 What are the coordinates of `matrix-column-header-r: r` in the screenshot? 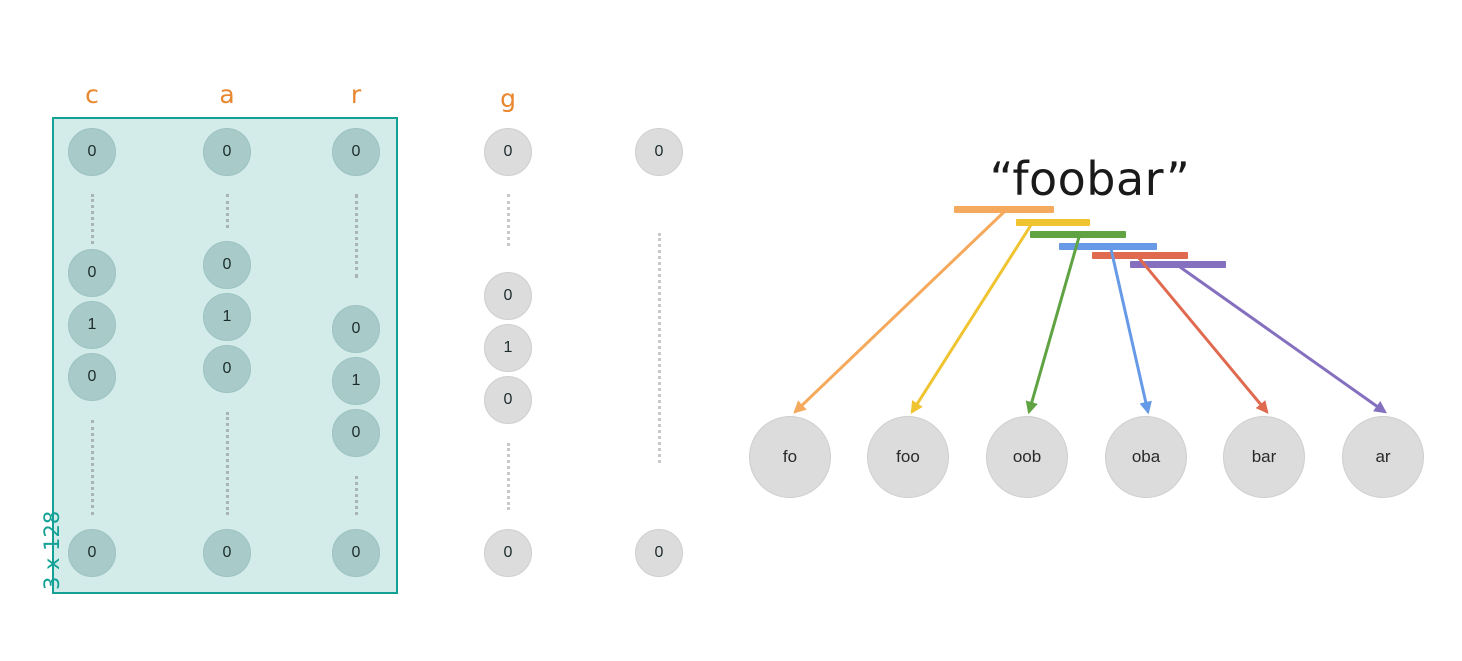 It's located at (356, 94).